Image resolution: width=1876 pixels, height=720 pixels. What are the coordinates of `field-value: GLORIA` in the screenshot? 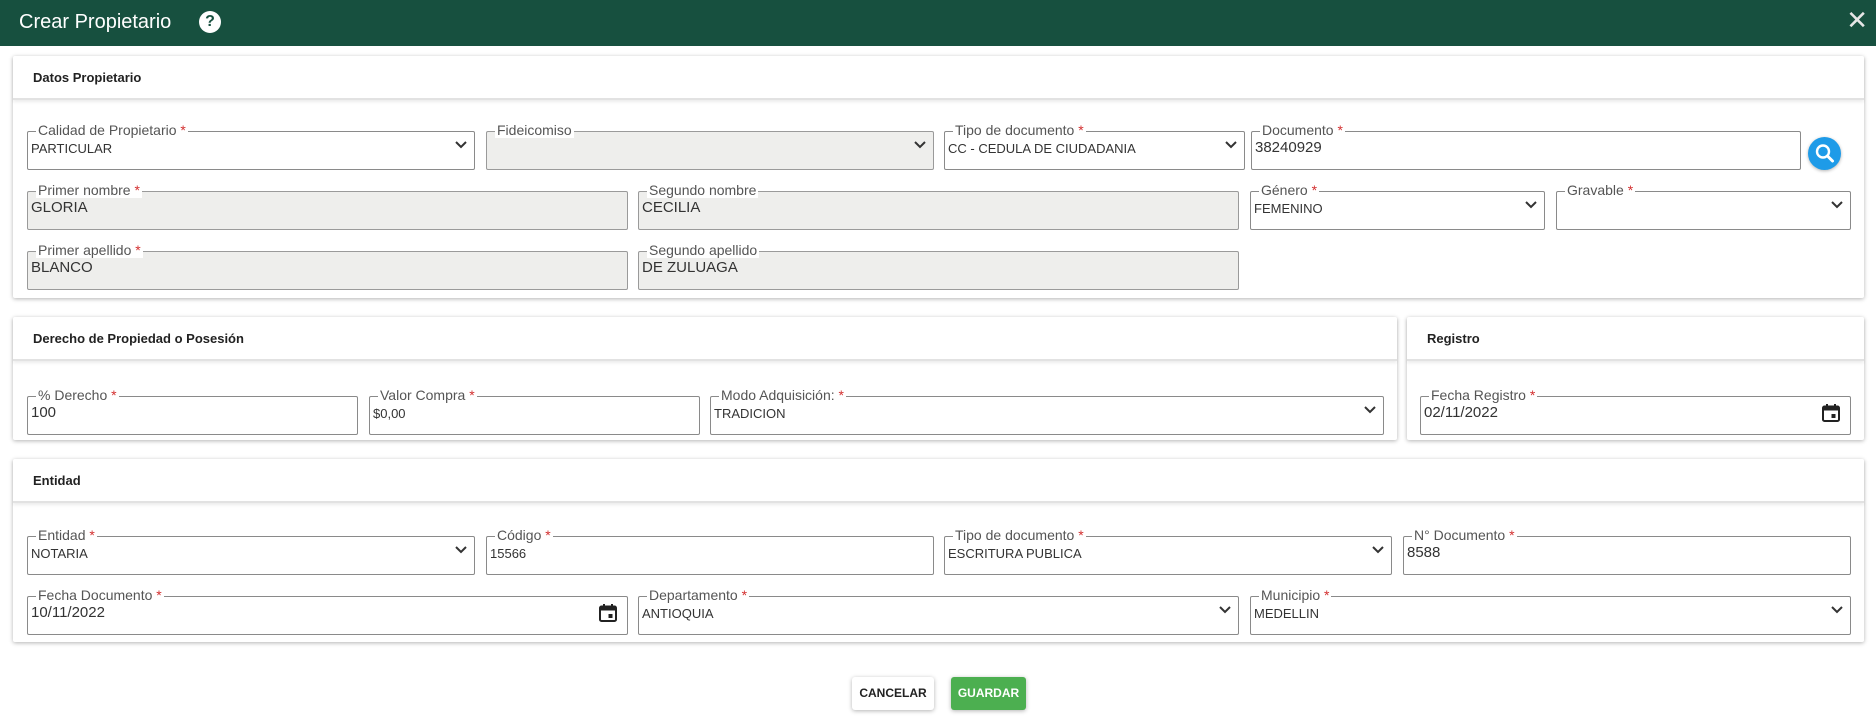 It's located at (59, 207).